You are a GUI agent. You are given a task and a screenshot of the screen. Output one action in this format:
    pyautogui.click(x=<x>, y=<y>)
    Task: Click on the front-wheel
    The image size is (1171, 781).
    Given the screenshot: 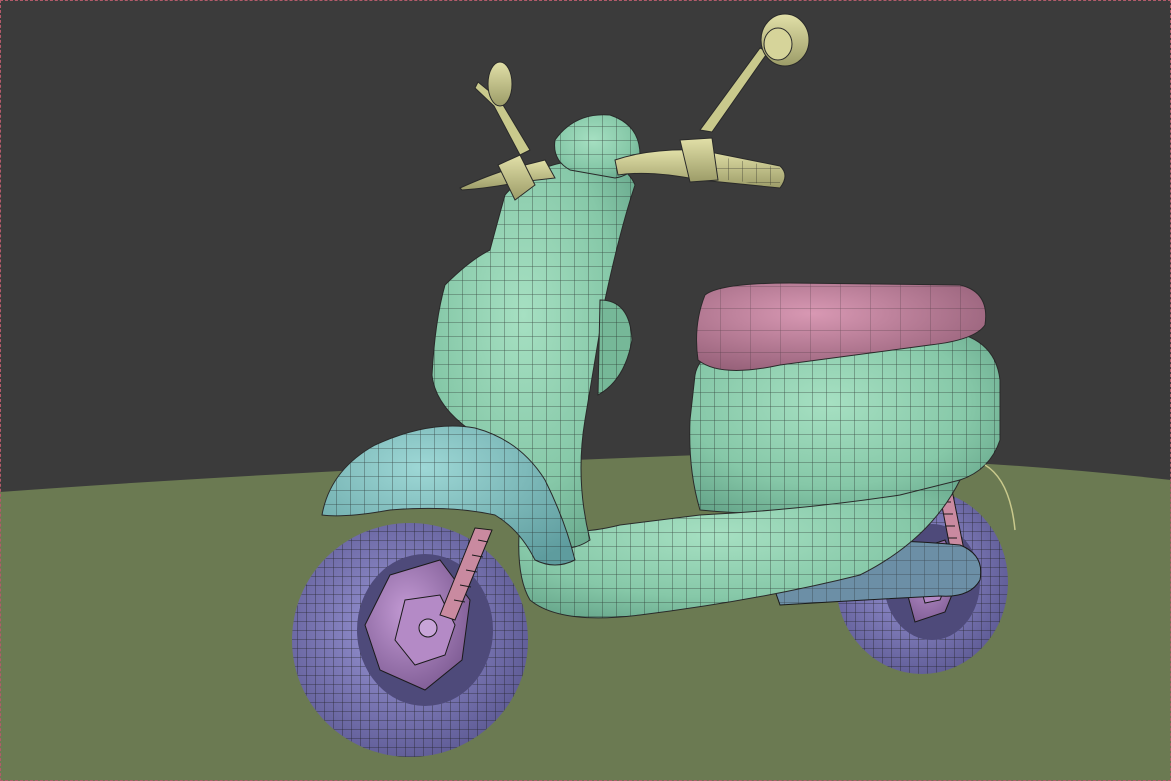 What is the action you would take?
    pyautogui.click(x=410, y=640)
    